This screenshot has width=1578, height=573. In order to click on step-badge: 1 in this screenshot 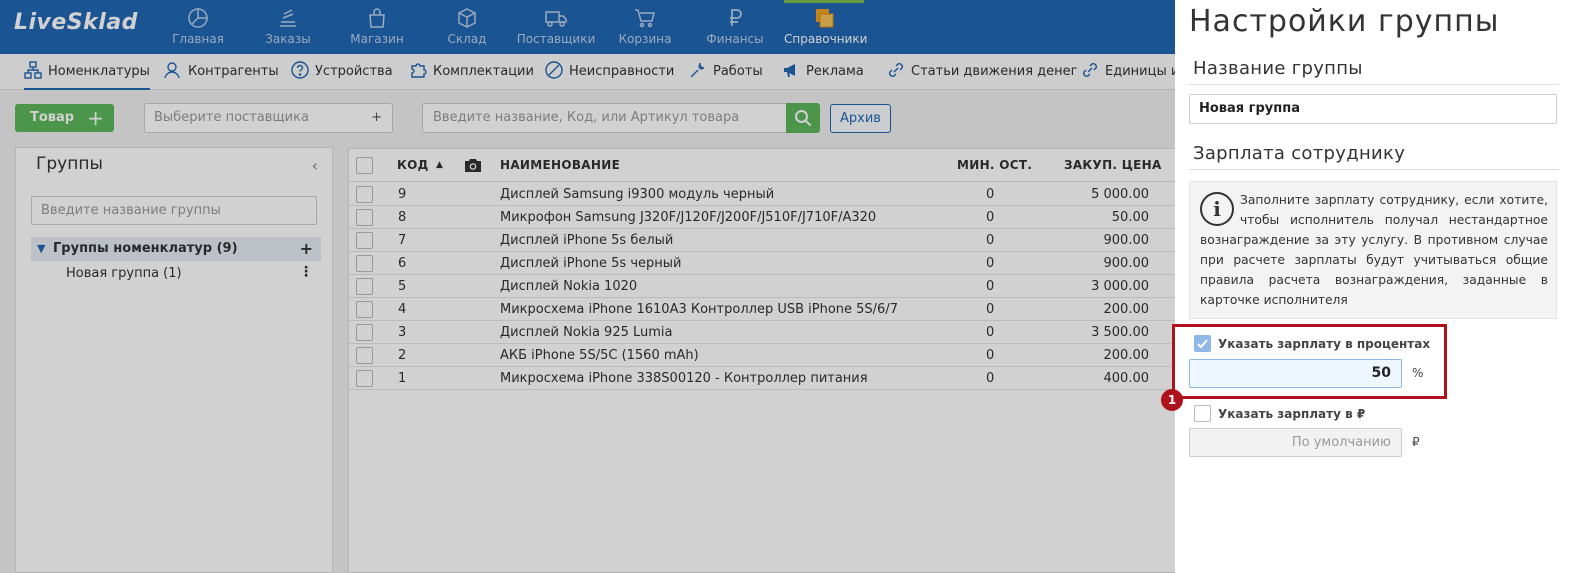, I will do `click(1172, 400)`.